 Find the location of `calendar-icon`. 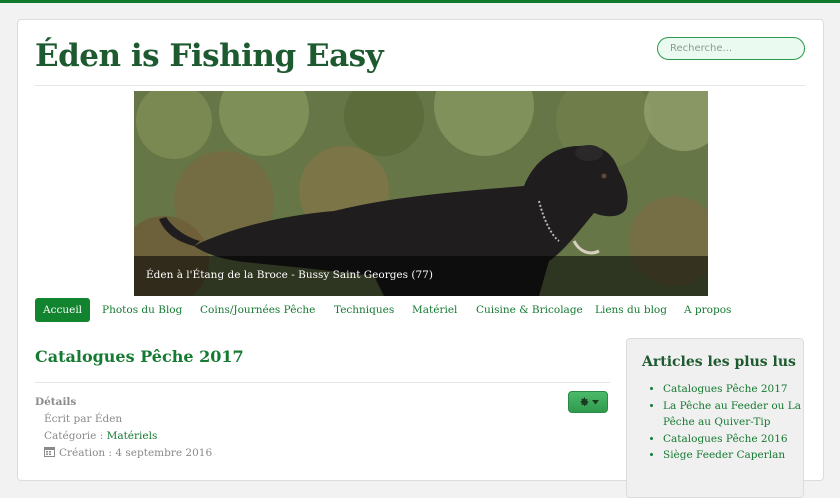

calendar-icon is located at coordinates (49, 452).